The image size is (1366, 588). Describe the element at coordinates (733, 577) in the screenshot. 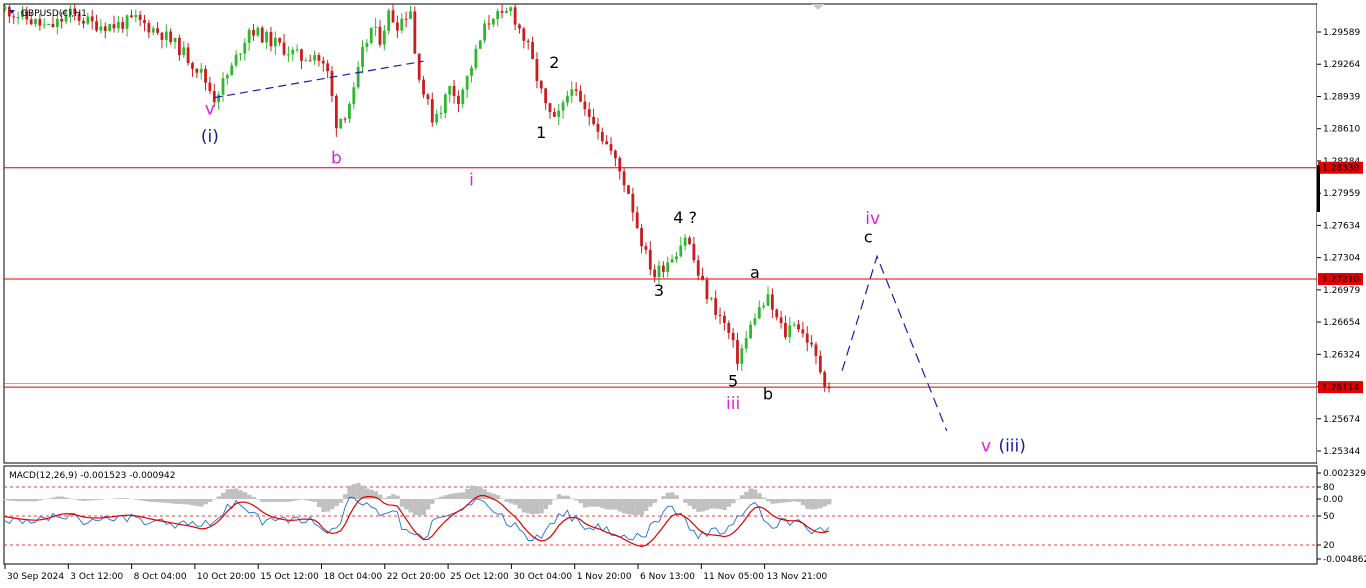

I see `time-tick-label: 11 Nov 05:00` at that location.